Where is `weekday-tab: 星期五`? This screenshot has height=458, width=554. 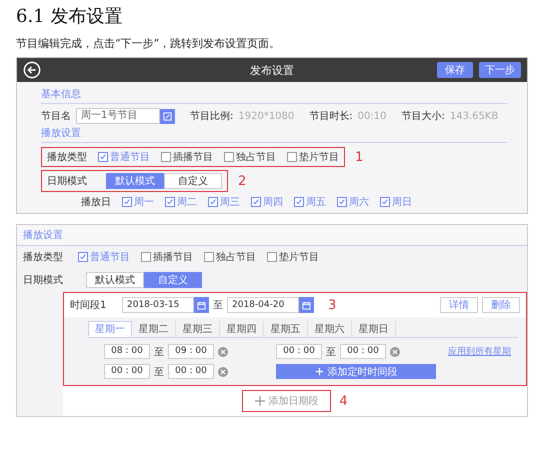
weekday-tab: 星期五 is located at coordinates (286, 329).